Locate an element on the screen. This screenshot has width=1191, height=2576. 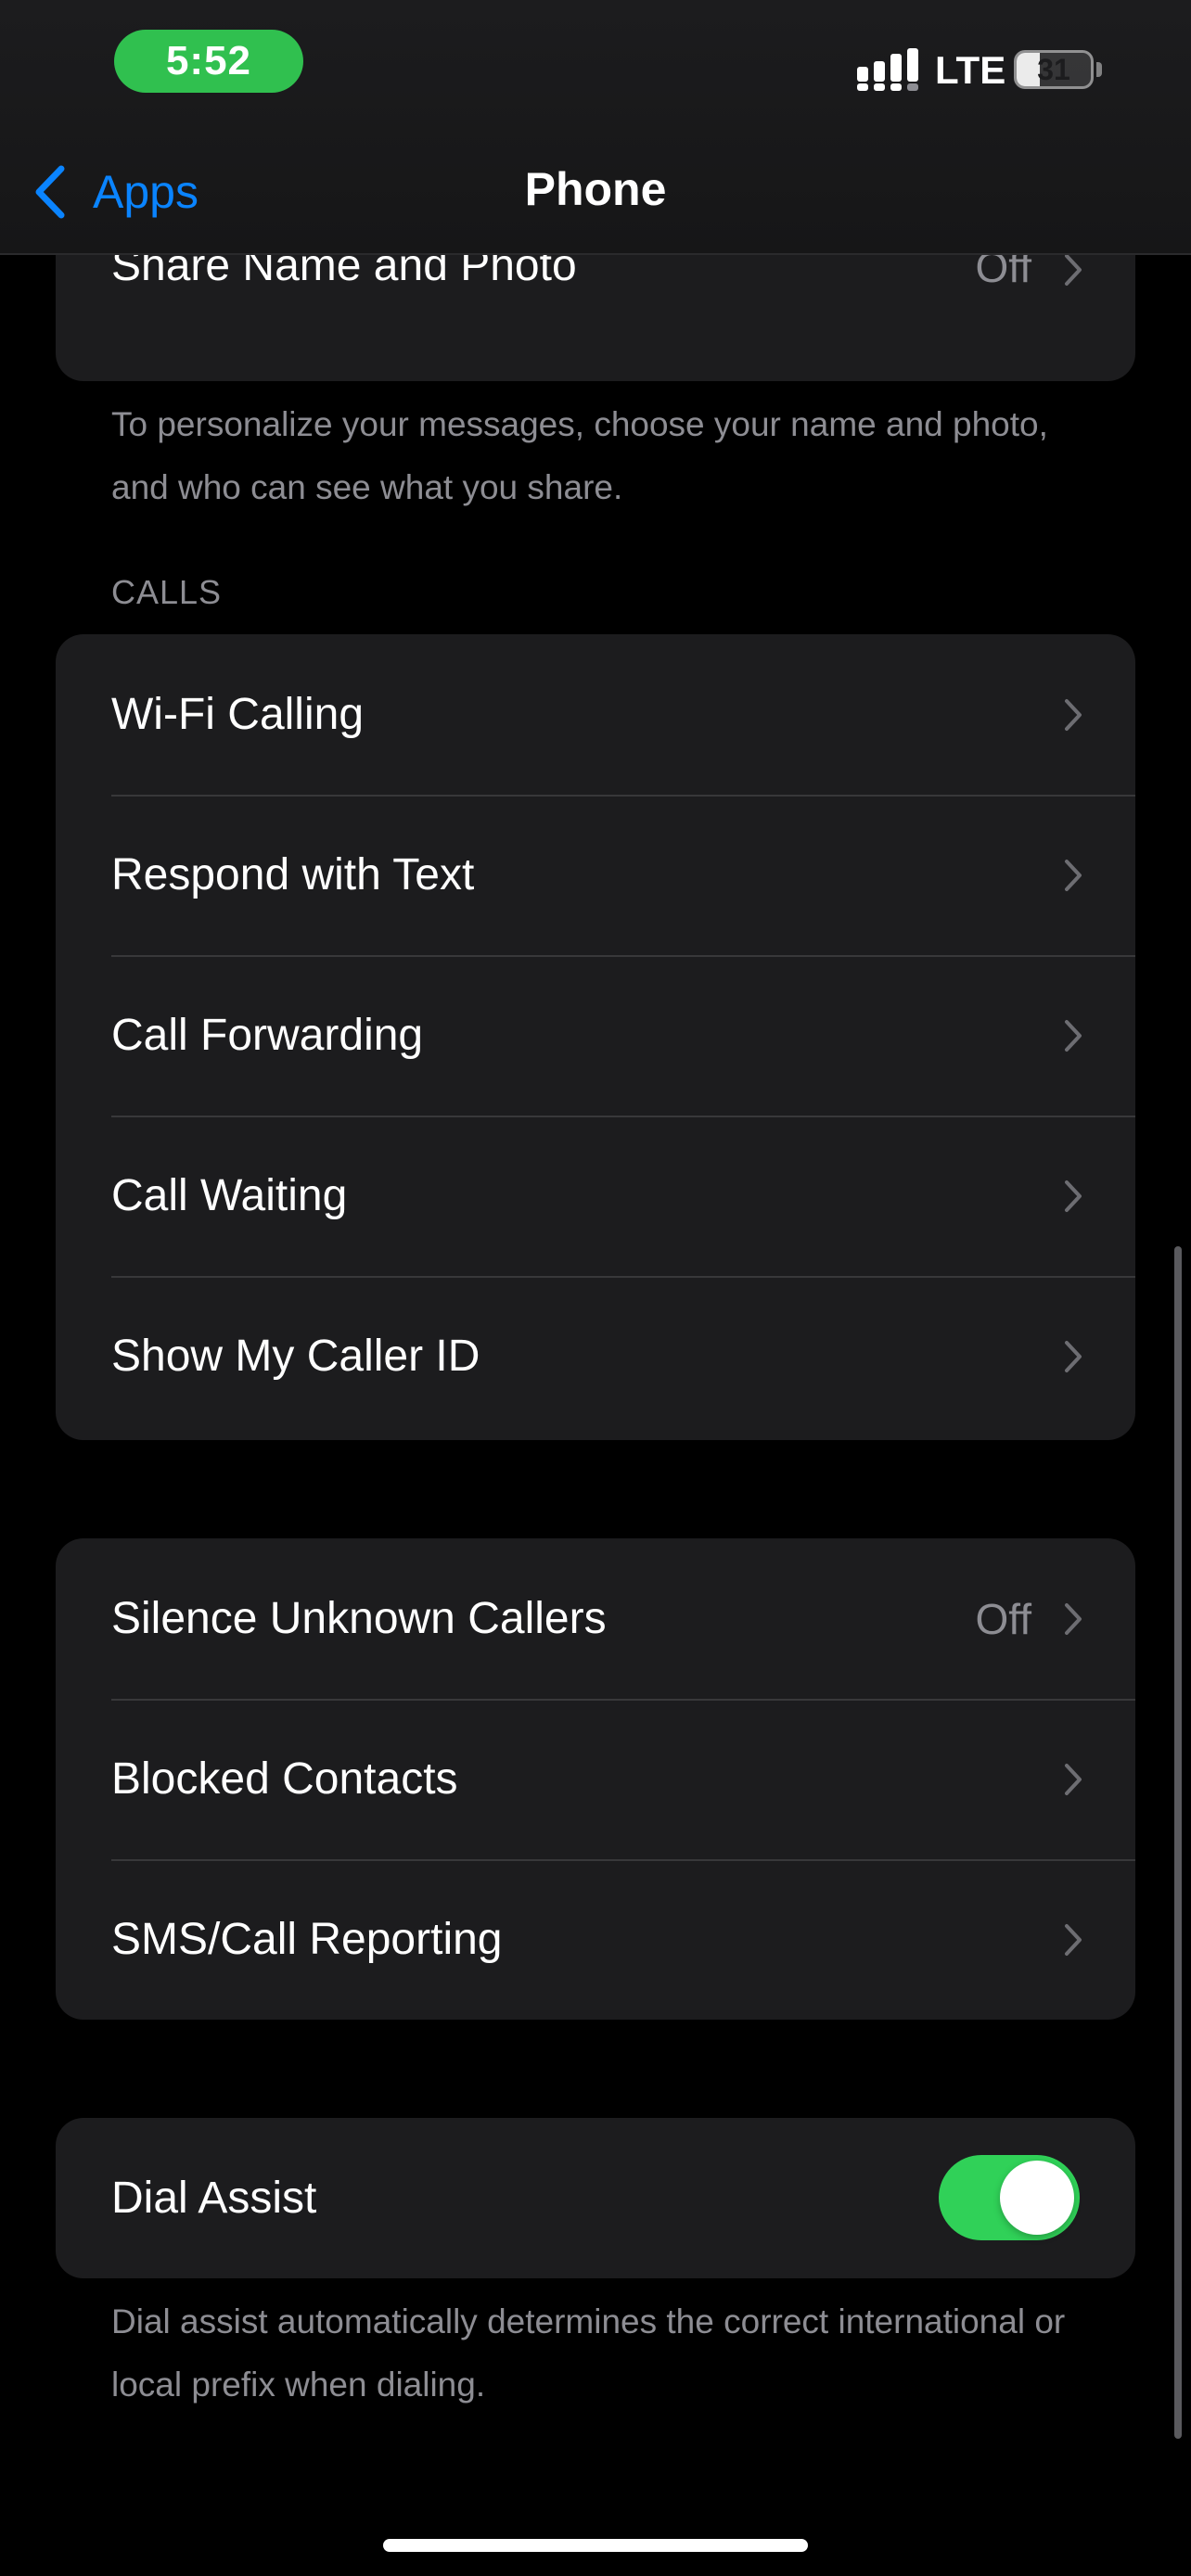
row-value: Off is located at coordinates (1003, 1619).